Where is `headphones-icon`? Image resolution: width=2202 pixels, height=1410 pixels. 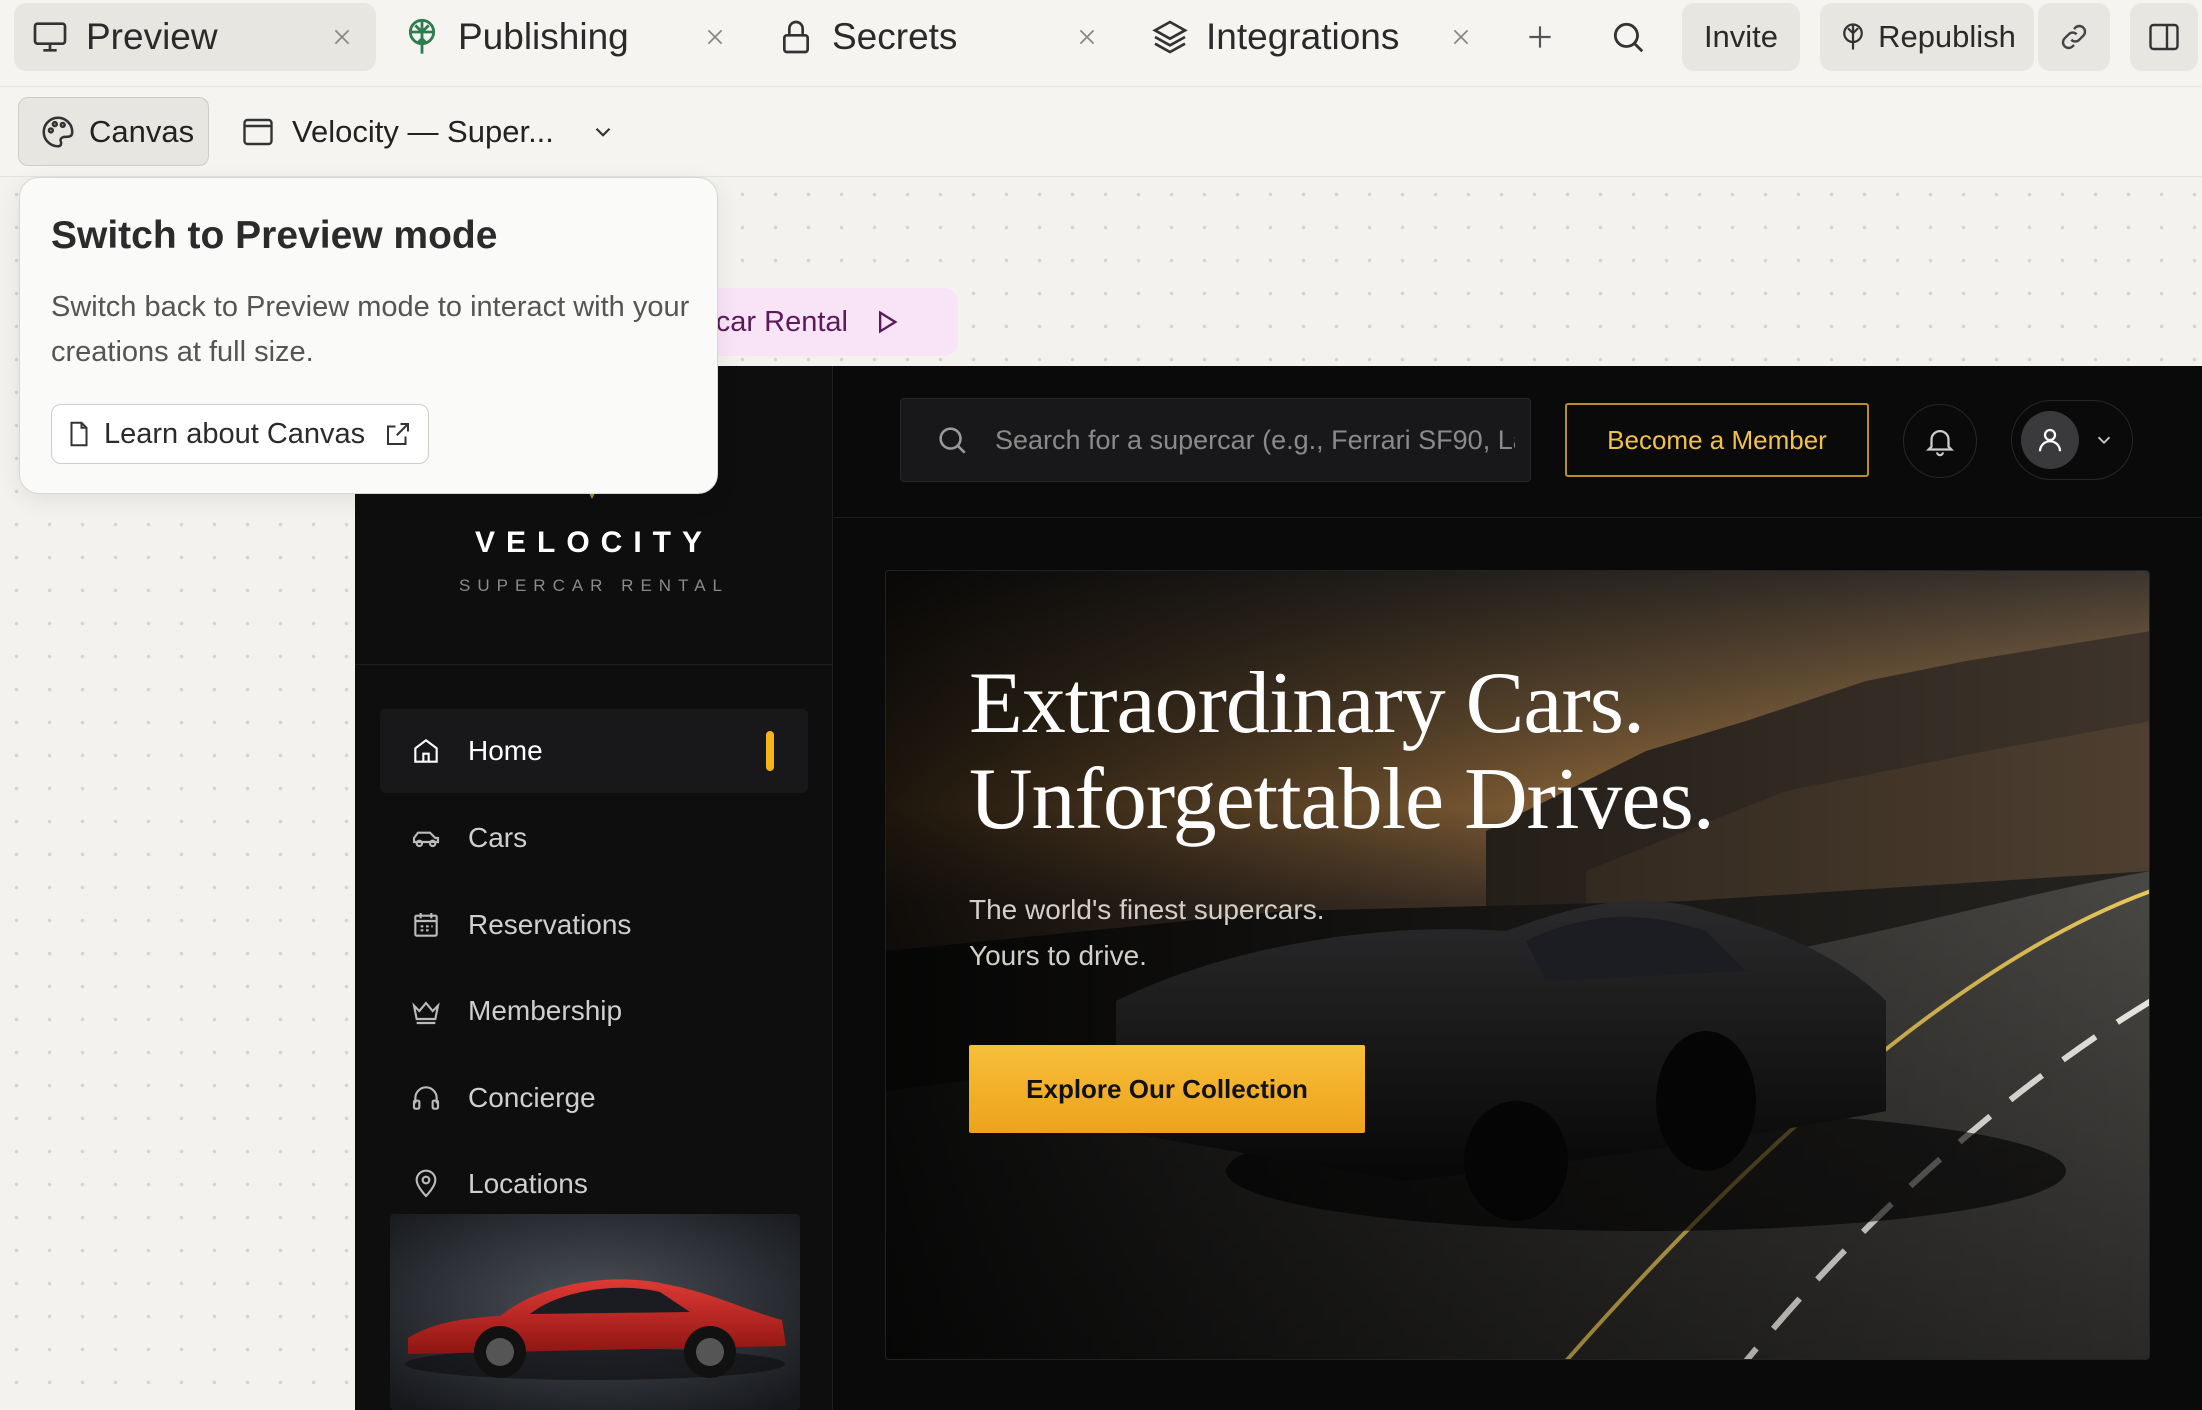
headphones-icon is located at coordinates (426, 1098).